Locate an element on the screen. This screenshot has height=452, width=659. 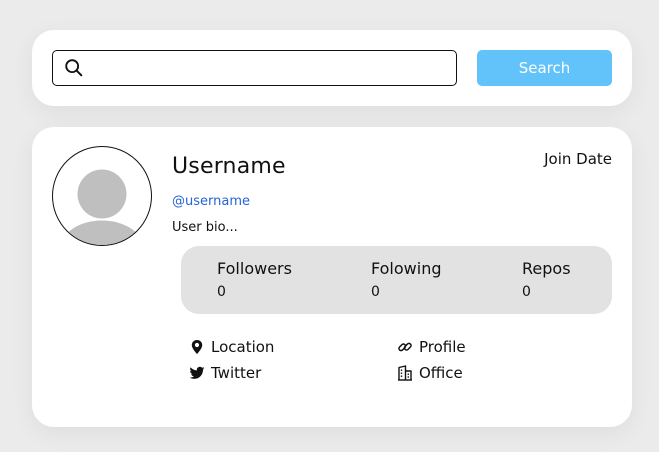
stat-followers: Followers 0 is located at coordinates (254, 279).